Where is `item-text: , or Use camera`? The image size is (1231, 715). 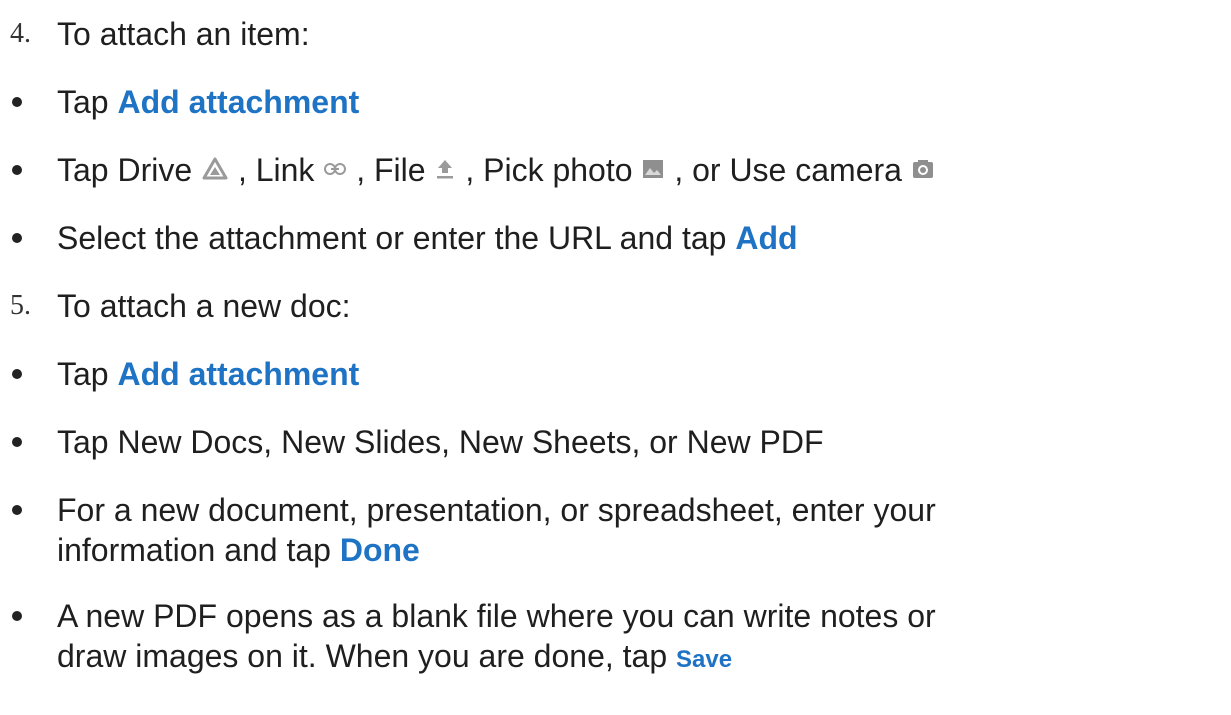 item-text: , or Use camera is located at coordinates (788, 170).